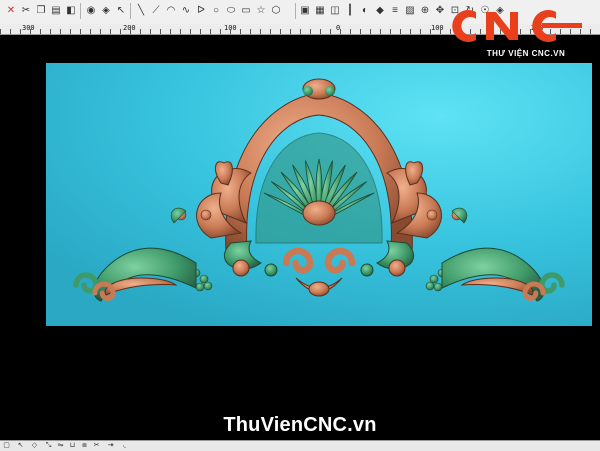  What do you see at coordinates (231, 10) in the screenshot?
I see `ellipse-icon: ⬭` at bounding box center [231, 10].